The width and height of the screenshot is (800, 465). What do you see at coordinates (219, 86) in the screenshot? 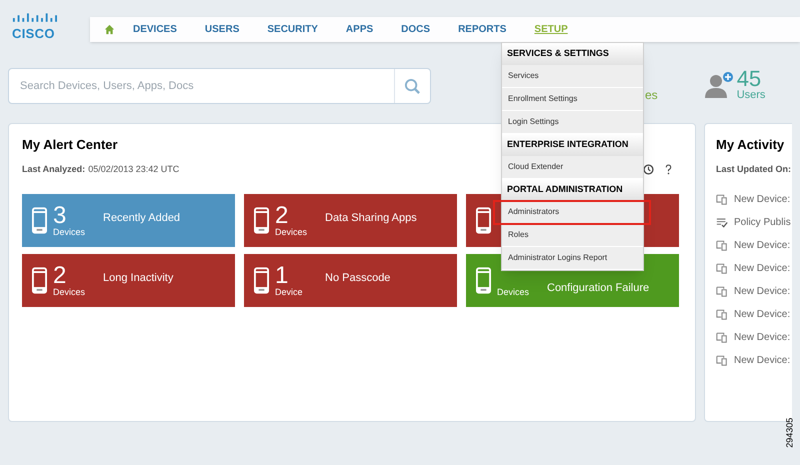
I see `search-field: Search Devices, Users, Apps, Docs` at bounding box center [219, 86].